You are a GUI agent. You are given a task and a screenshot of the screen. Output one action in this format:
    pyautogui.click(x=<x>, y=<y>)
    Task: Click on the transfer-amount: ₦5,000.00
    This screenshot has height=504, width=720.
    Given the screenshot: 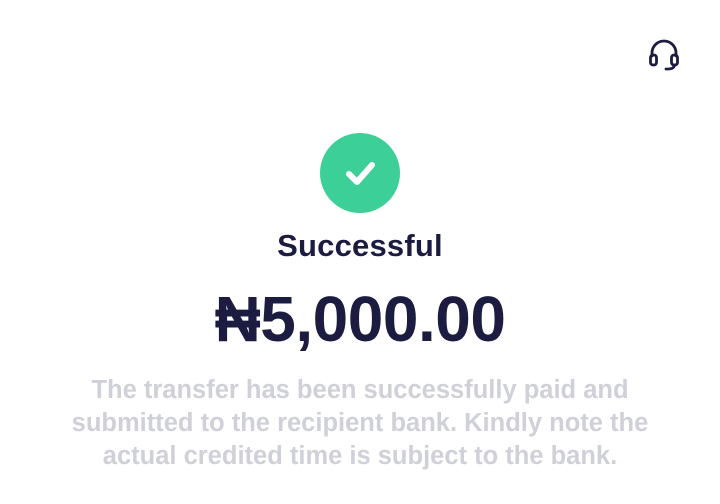 What is the action you would take?
    pyautogui.click(x=360, y=319)
    